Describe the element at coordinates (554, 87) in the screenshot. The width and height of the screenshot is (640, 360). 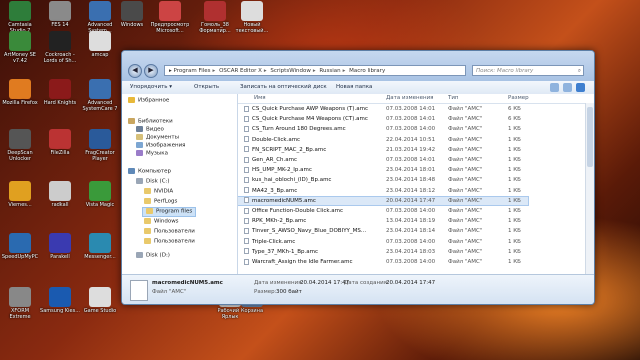
I see `view-options-icon` at that location.